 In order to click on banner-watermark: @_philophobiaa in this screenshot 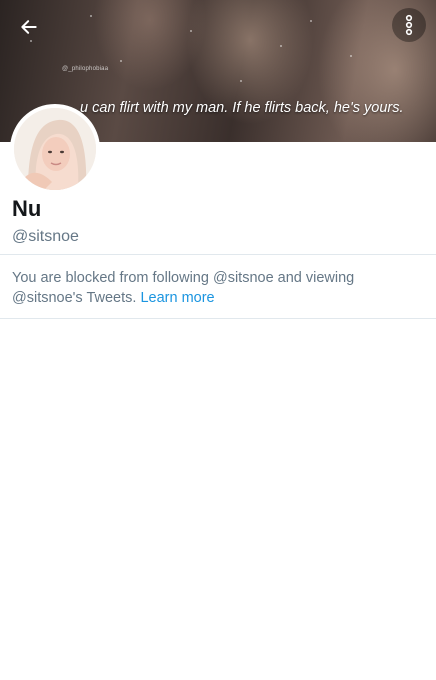, I will do `click(85, 69)`.